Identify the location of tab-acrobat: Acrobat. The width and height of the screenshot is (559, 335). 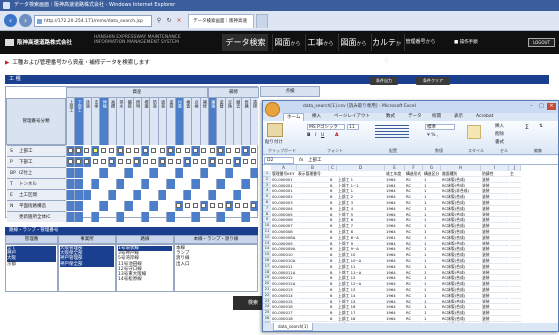
(484, 117).